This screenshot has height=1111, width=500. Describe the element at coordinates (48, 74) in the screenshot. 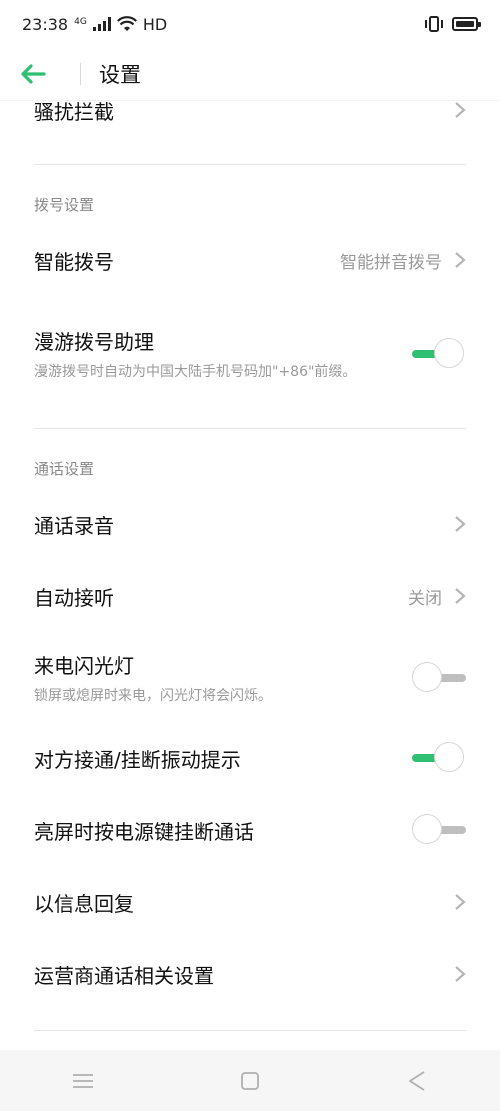

I see `back-button` at that location.